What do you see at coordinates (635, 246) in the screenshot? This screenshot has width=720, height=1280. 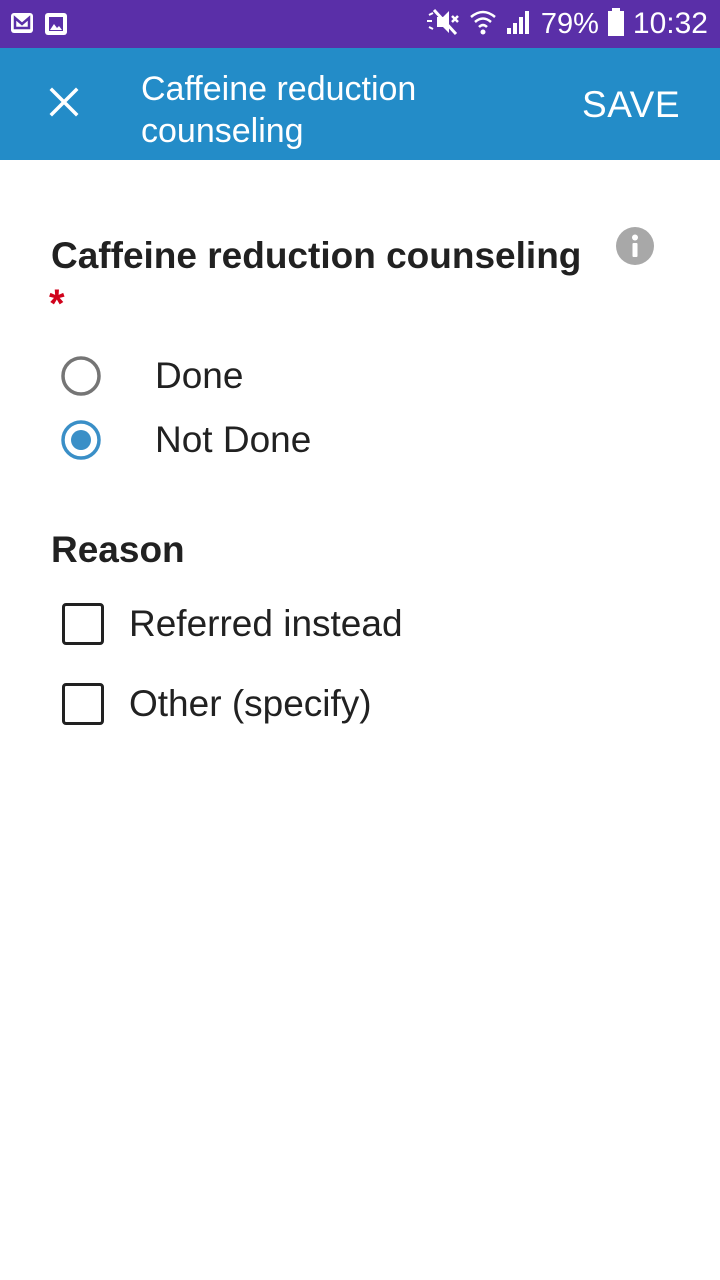 I see `info-icon` at bounding box center [635, 246].